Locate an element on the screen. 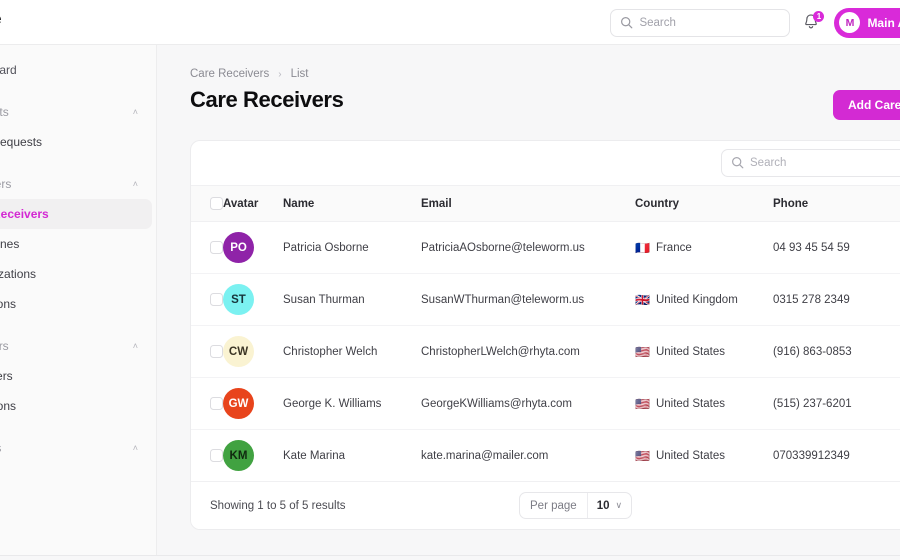 The image size is (900, 560). select-all-header is located at coordinates (207, 204).